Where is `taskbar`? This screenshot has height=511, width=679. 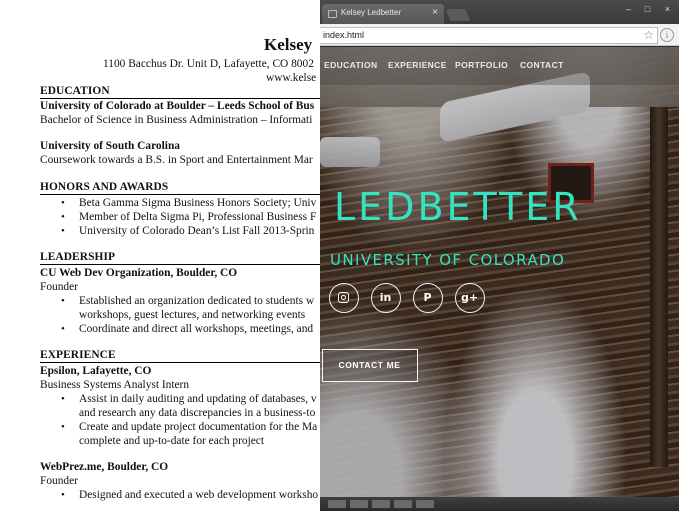 taskbar is located at coordinates (499, 504).